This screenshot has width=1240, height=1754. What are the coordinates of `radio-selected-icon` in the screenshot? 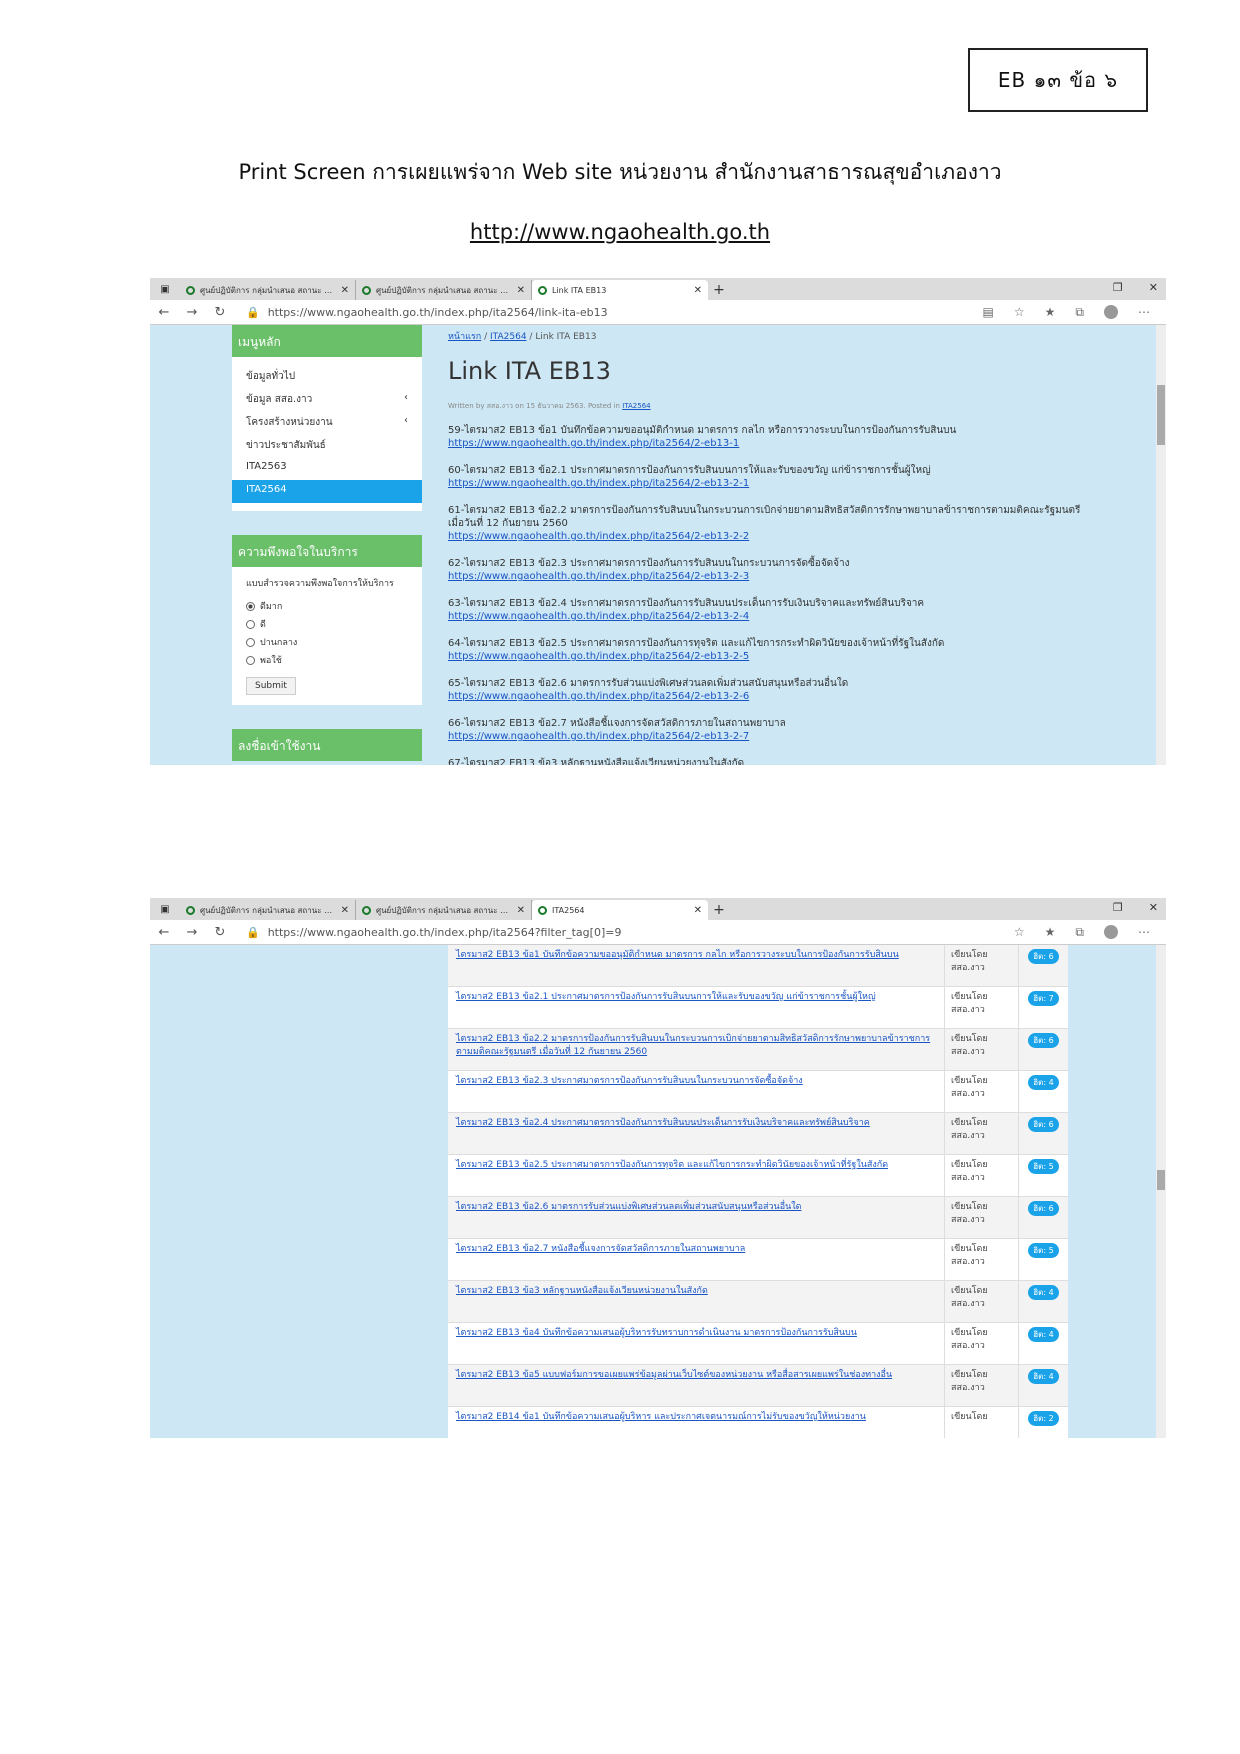 It's located at (250, 606).